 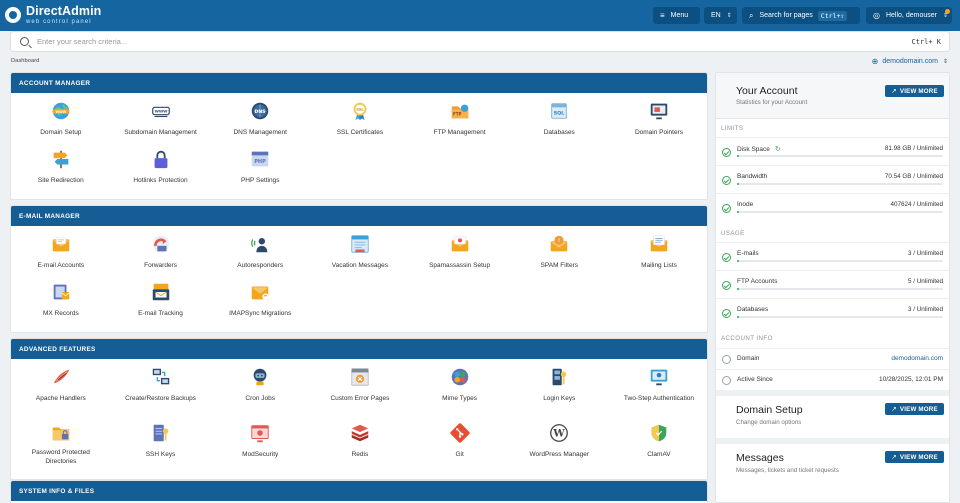 I want to click on search-icon: ⌕, so click(x=751, y=15).